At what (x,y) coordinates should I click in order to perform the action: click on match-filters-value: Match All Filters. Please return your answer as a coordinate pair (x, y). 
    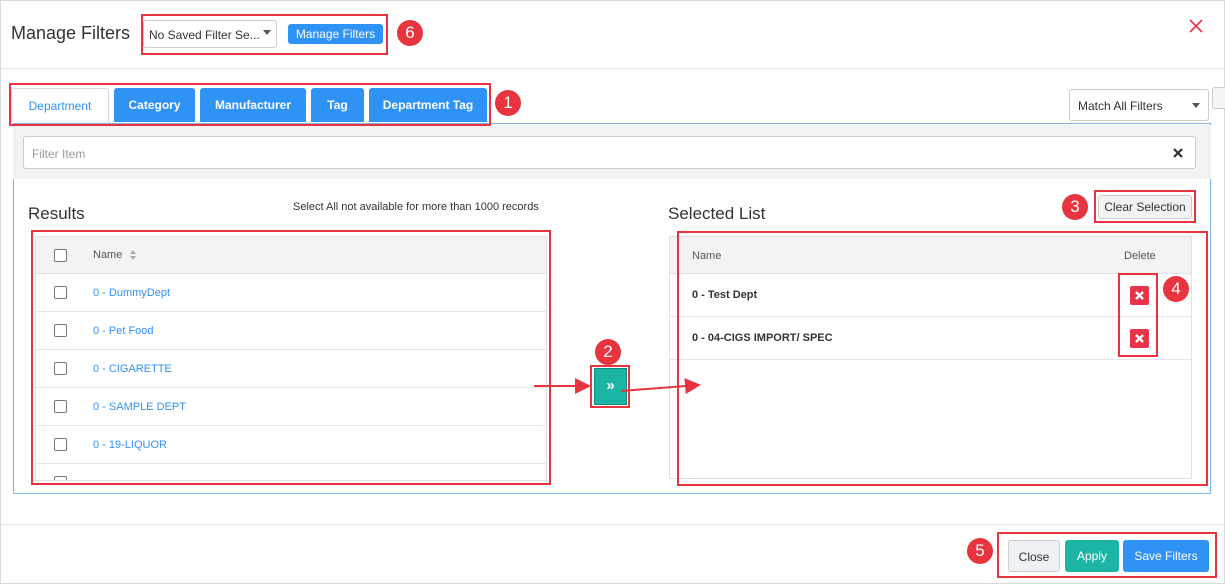
    Looking at the image, I should click on (1120, 106).